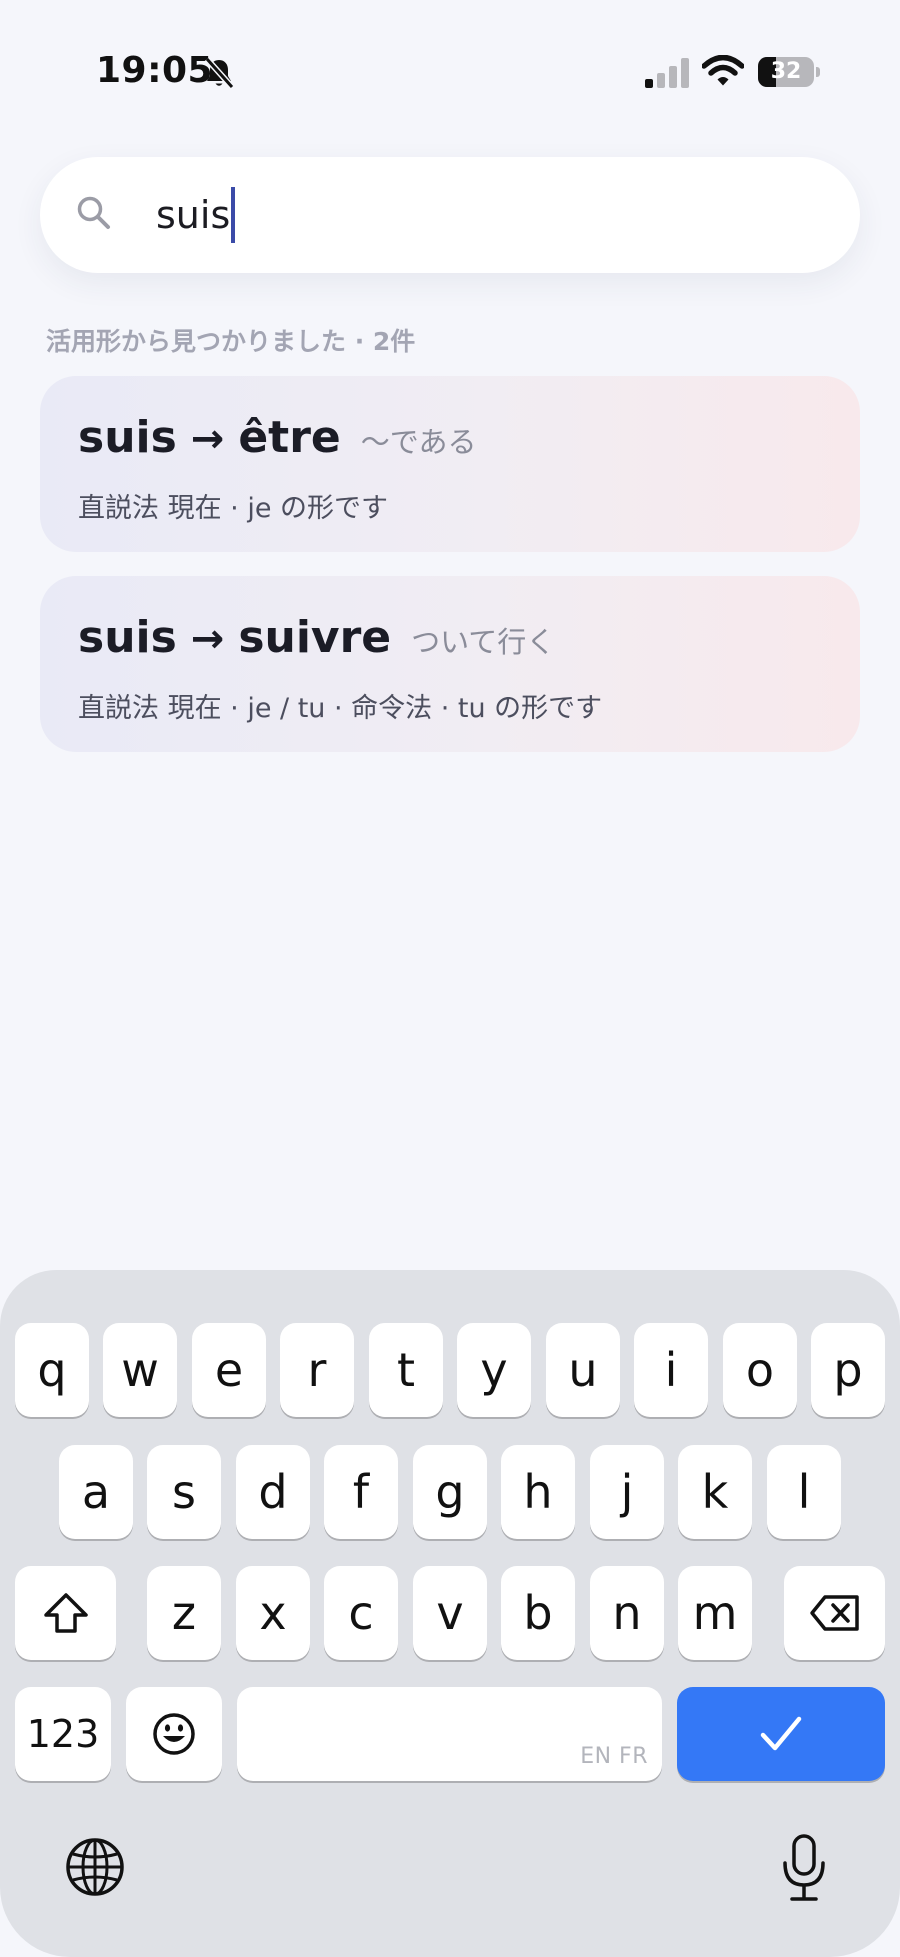 The image size is (900, 1957). I want to click on done-key, so click(781, 1734).